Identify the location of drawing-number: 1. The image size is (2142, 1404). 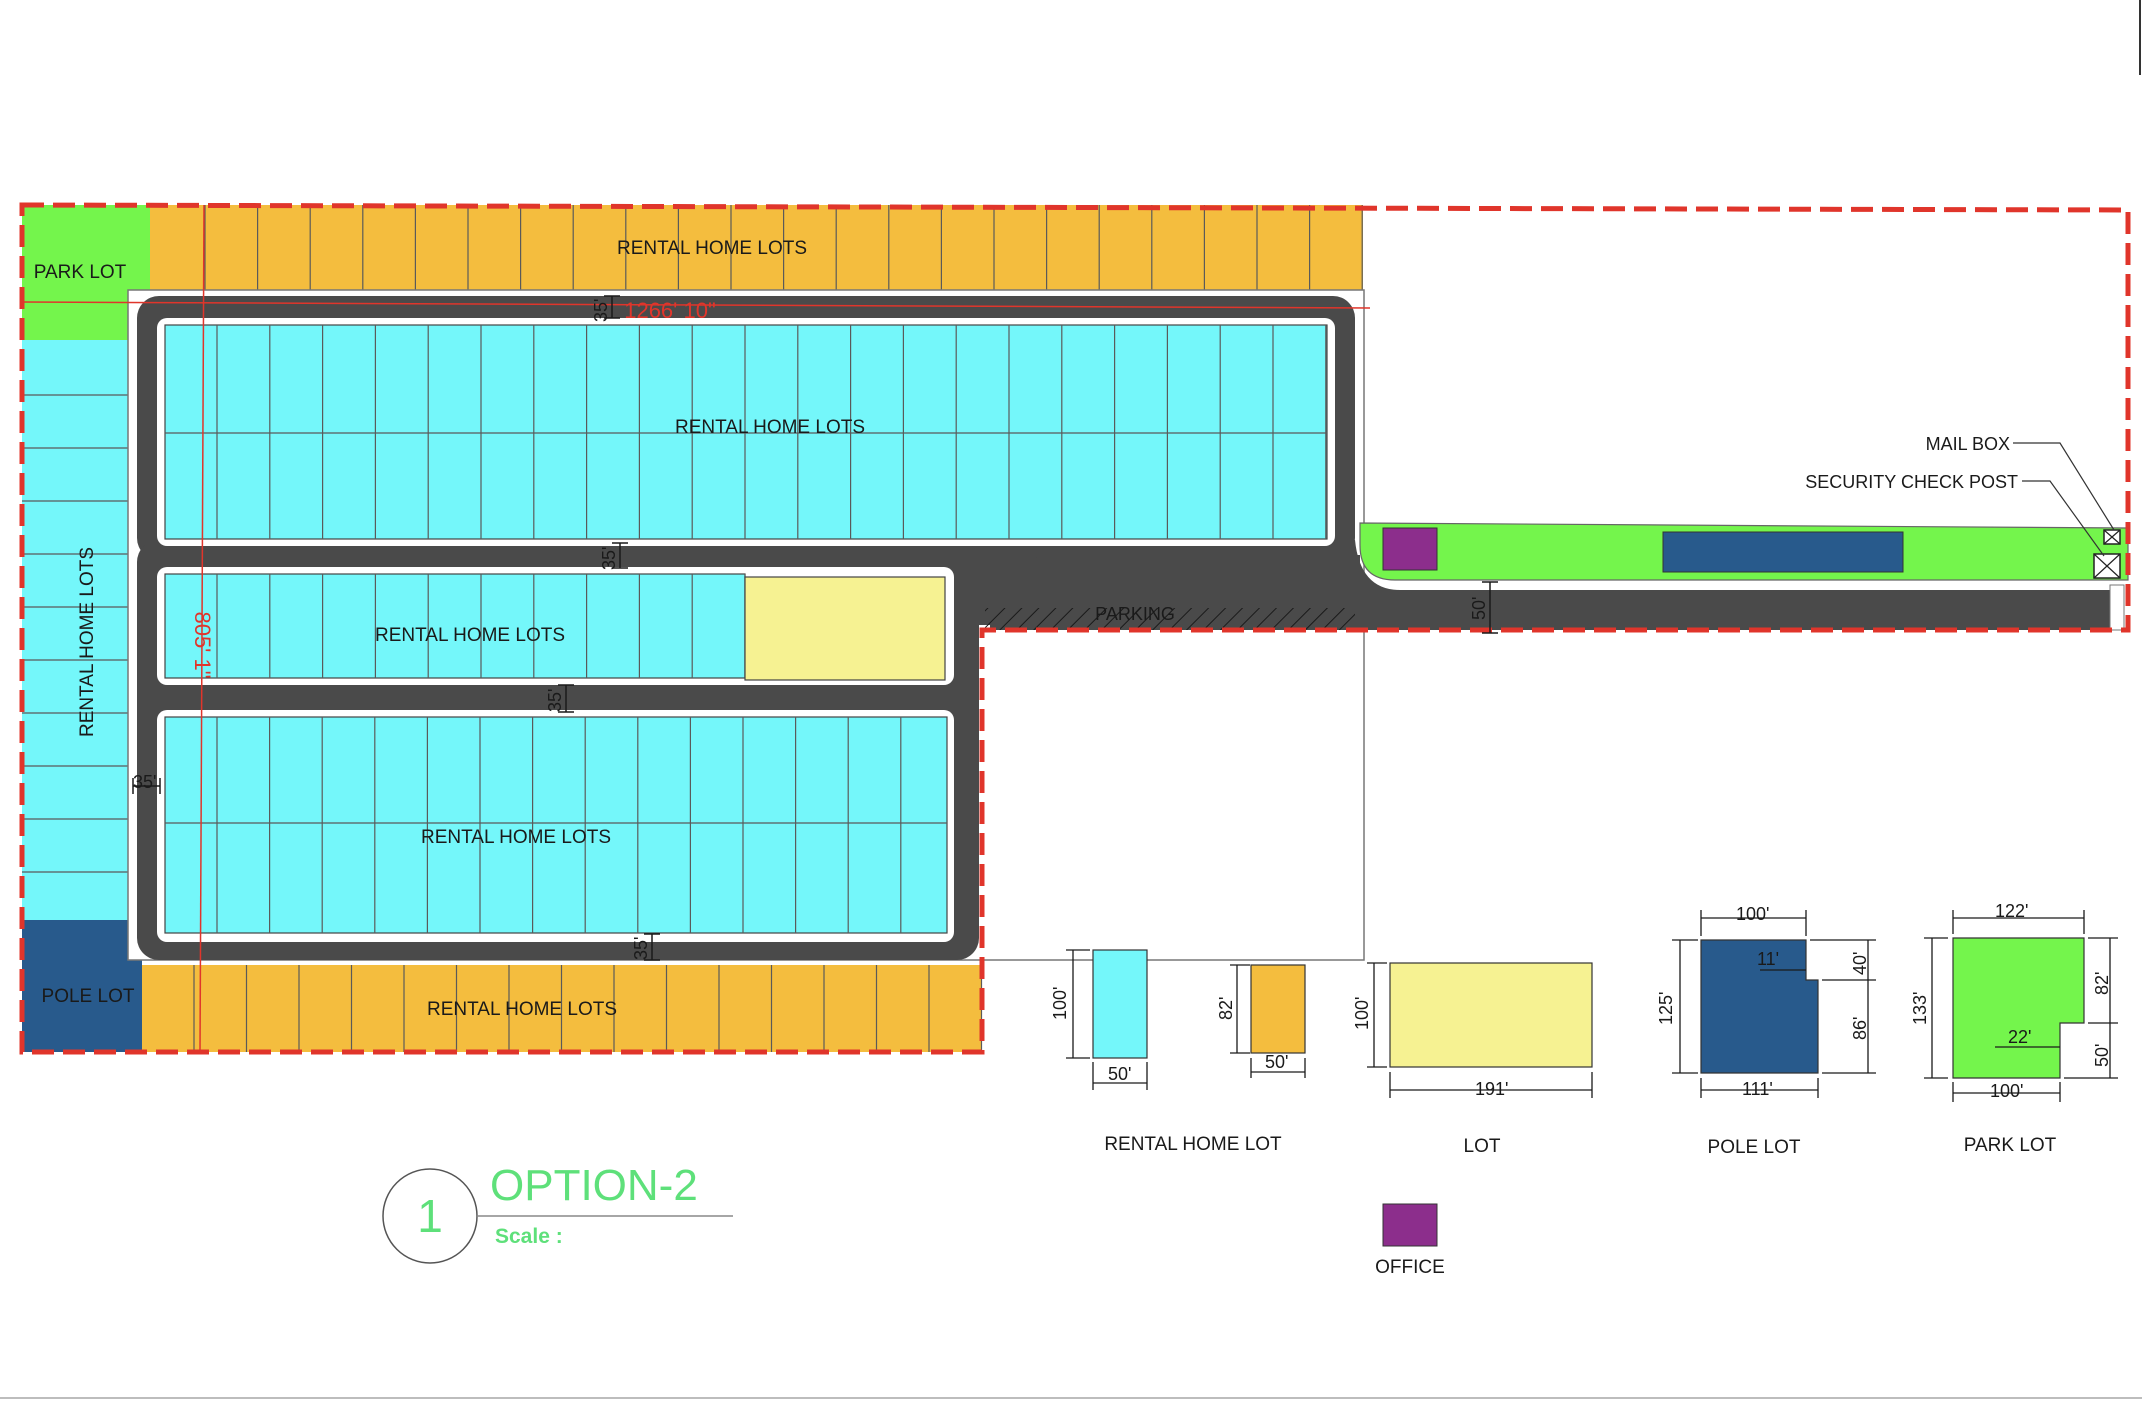
(430, 1216).